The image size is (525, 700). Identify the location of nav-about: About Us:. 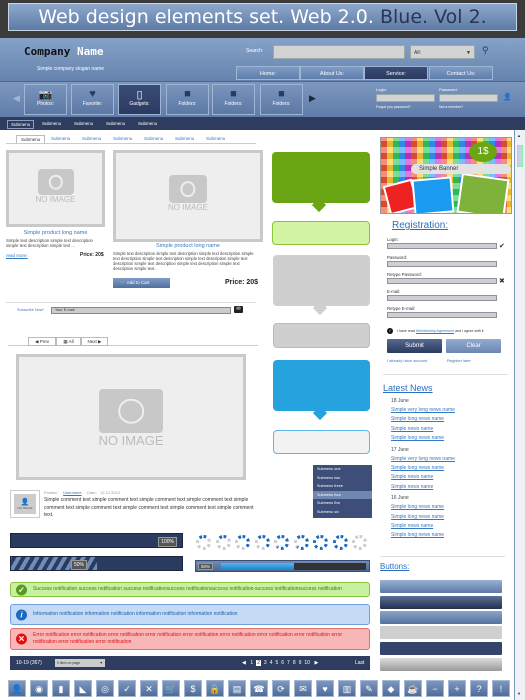
(332, 73).